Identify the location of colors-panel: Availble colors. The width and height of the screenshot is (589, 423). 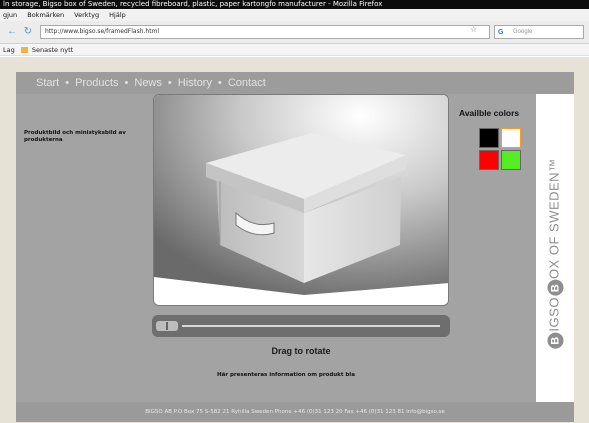
(493, 248).